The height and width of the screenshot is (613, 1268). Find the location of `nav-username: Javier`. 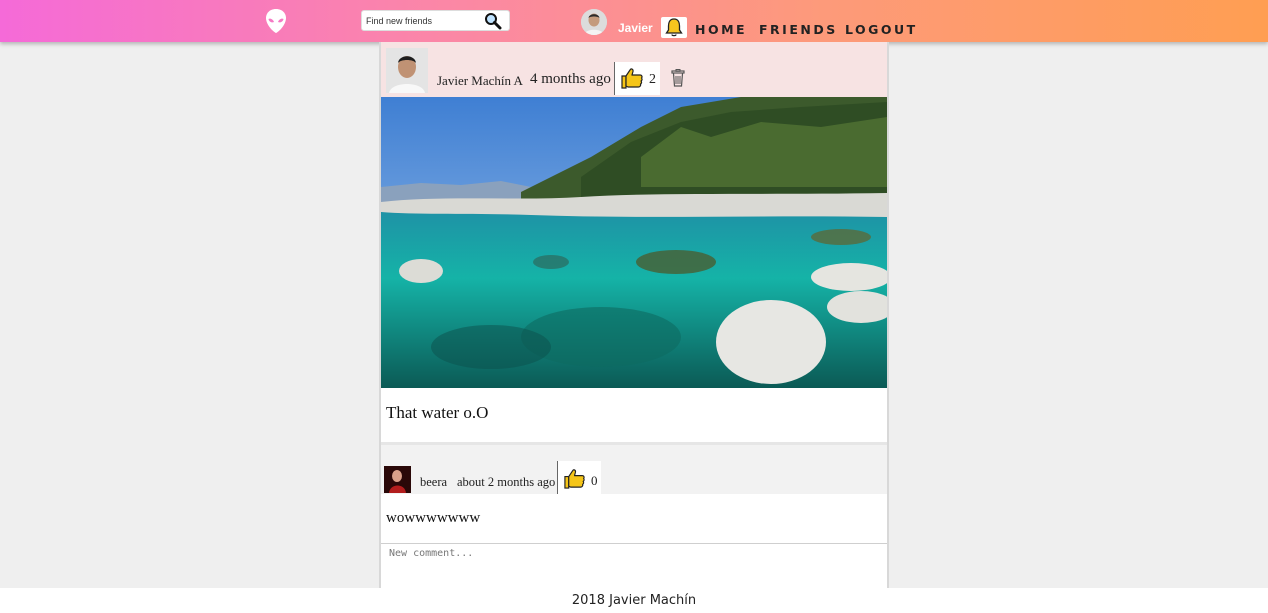

nav-username: Javier is located at coordinates (635, 28).